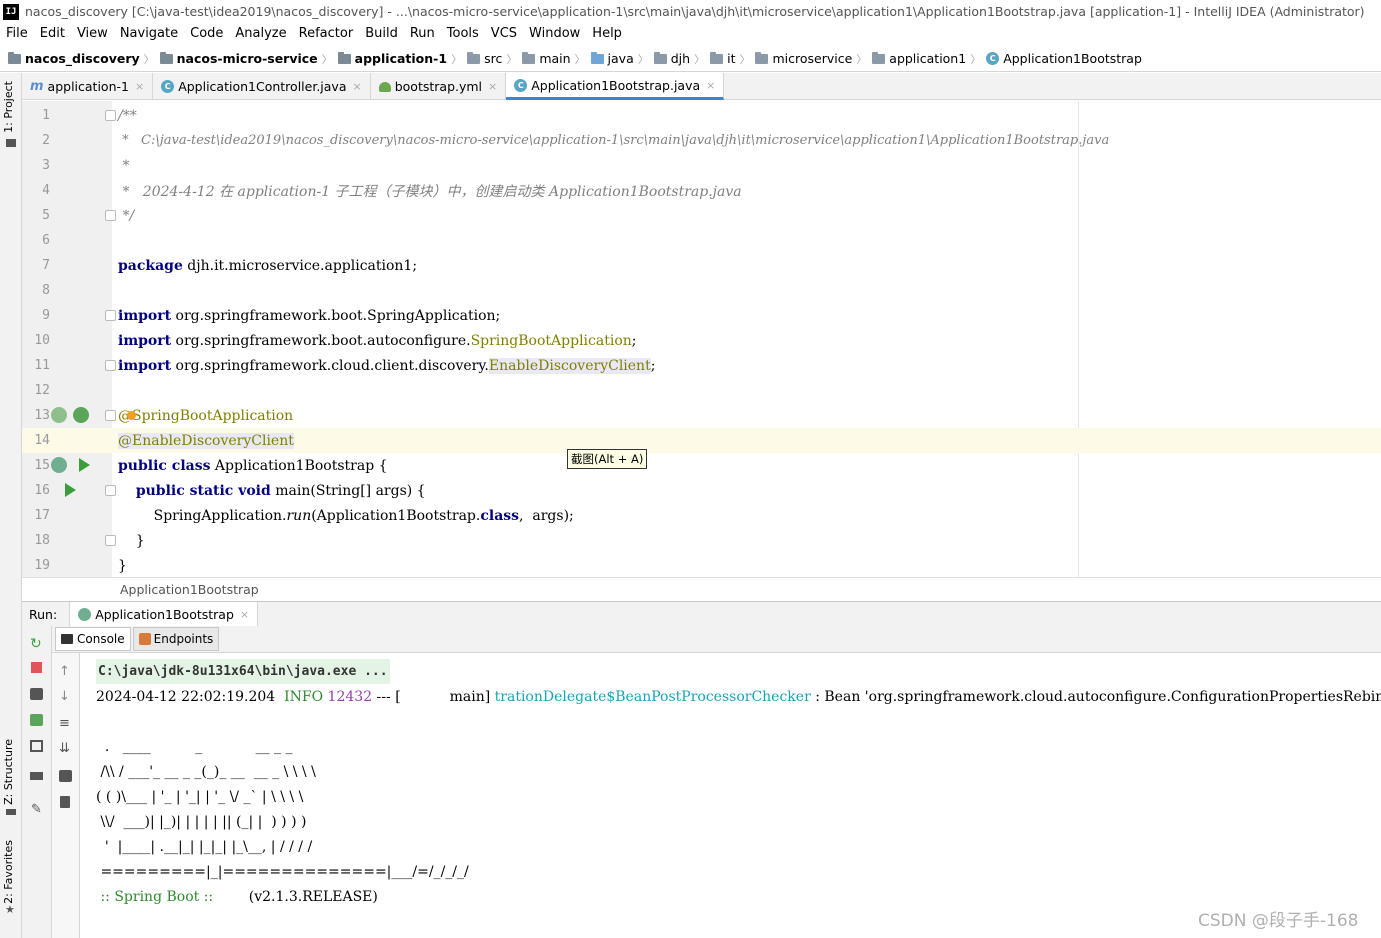  What do you see at coordinates (64, 723) in the screenshot?
I see `soft-wrap-icon: ≡` at bounding box center [64, 723].